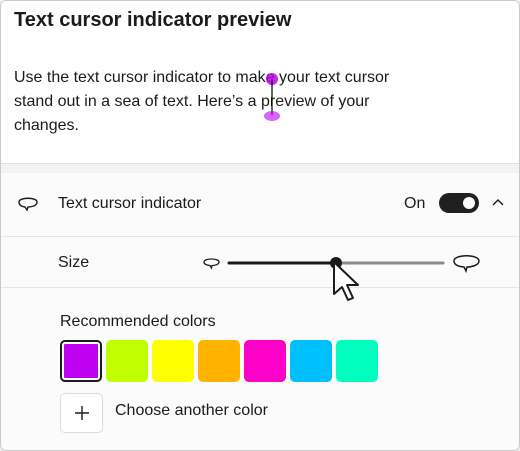  What do you see at coordinates (346, 281) in the screenshot?
I see `mouse-pointer-icon` at bounding box center [346, 281].